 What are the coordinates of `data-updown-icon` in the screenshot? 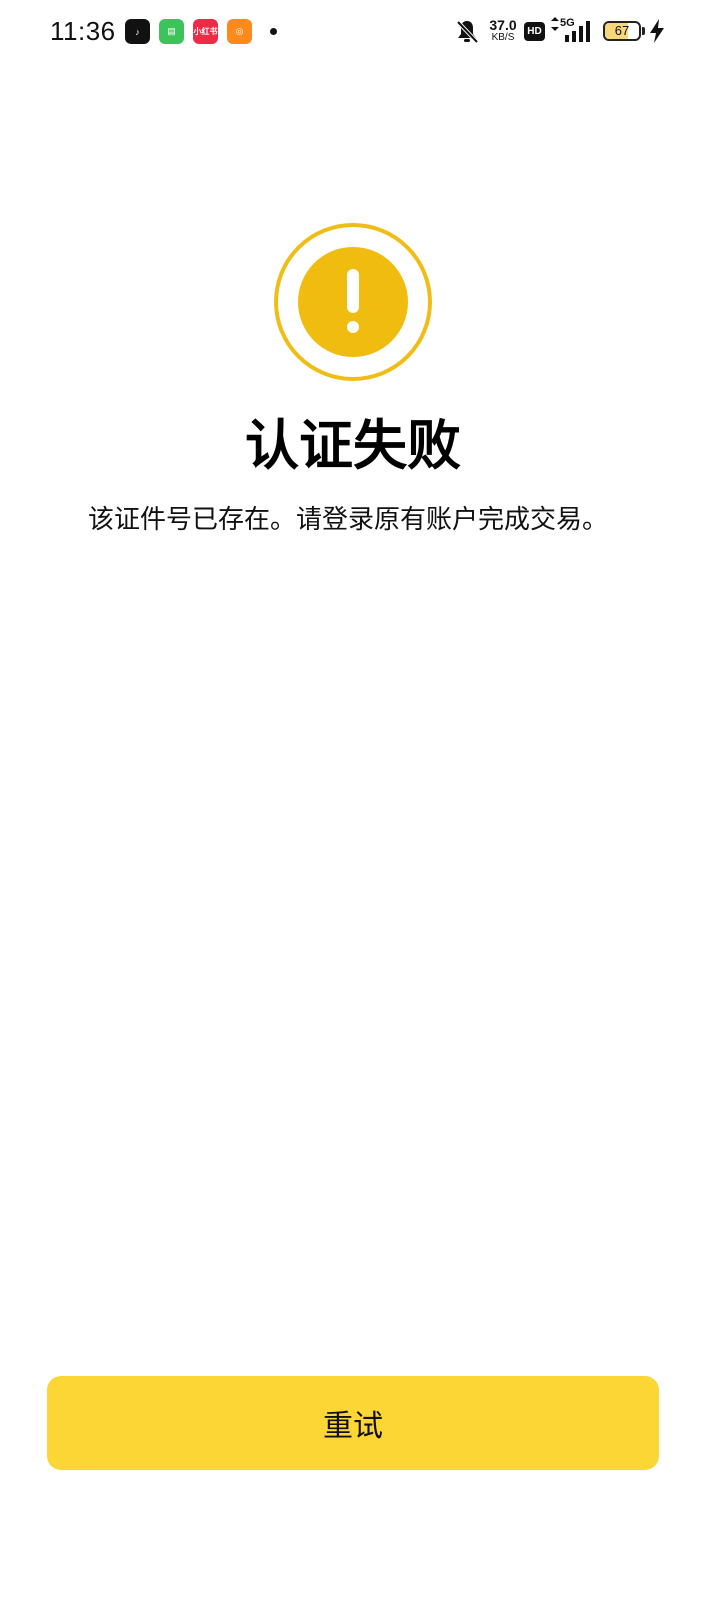 It's located at (555, 24).